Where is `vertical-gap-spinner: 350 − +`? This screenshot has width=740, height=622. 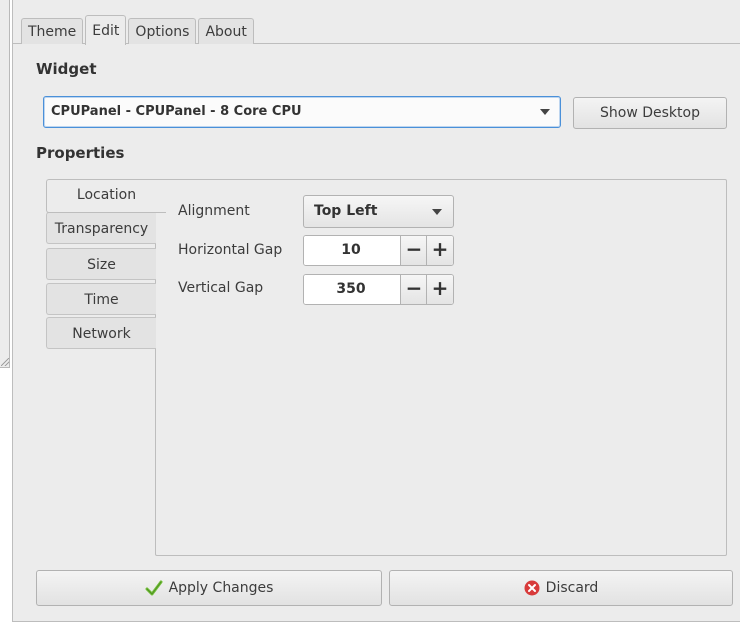 vertical-gap-spinner: 350 − + is located at coordinates (378, 289).